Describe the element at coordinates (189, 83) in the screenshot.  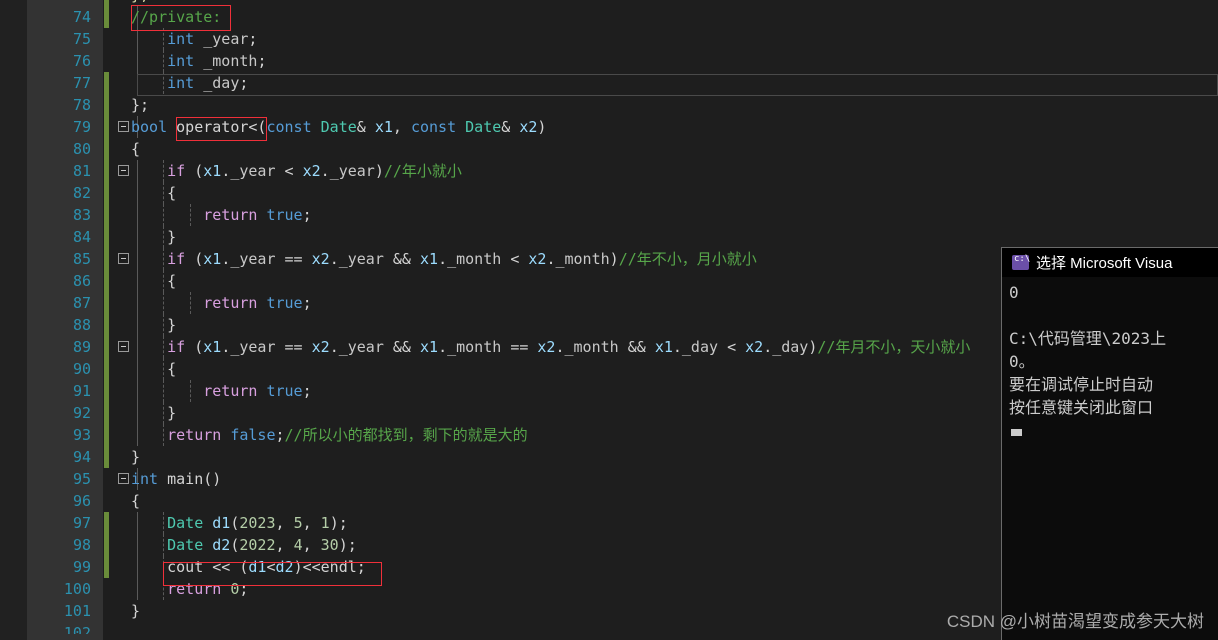
I see `code-text: int _day;` at that location.